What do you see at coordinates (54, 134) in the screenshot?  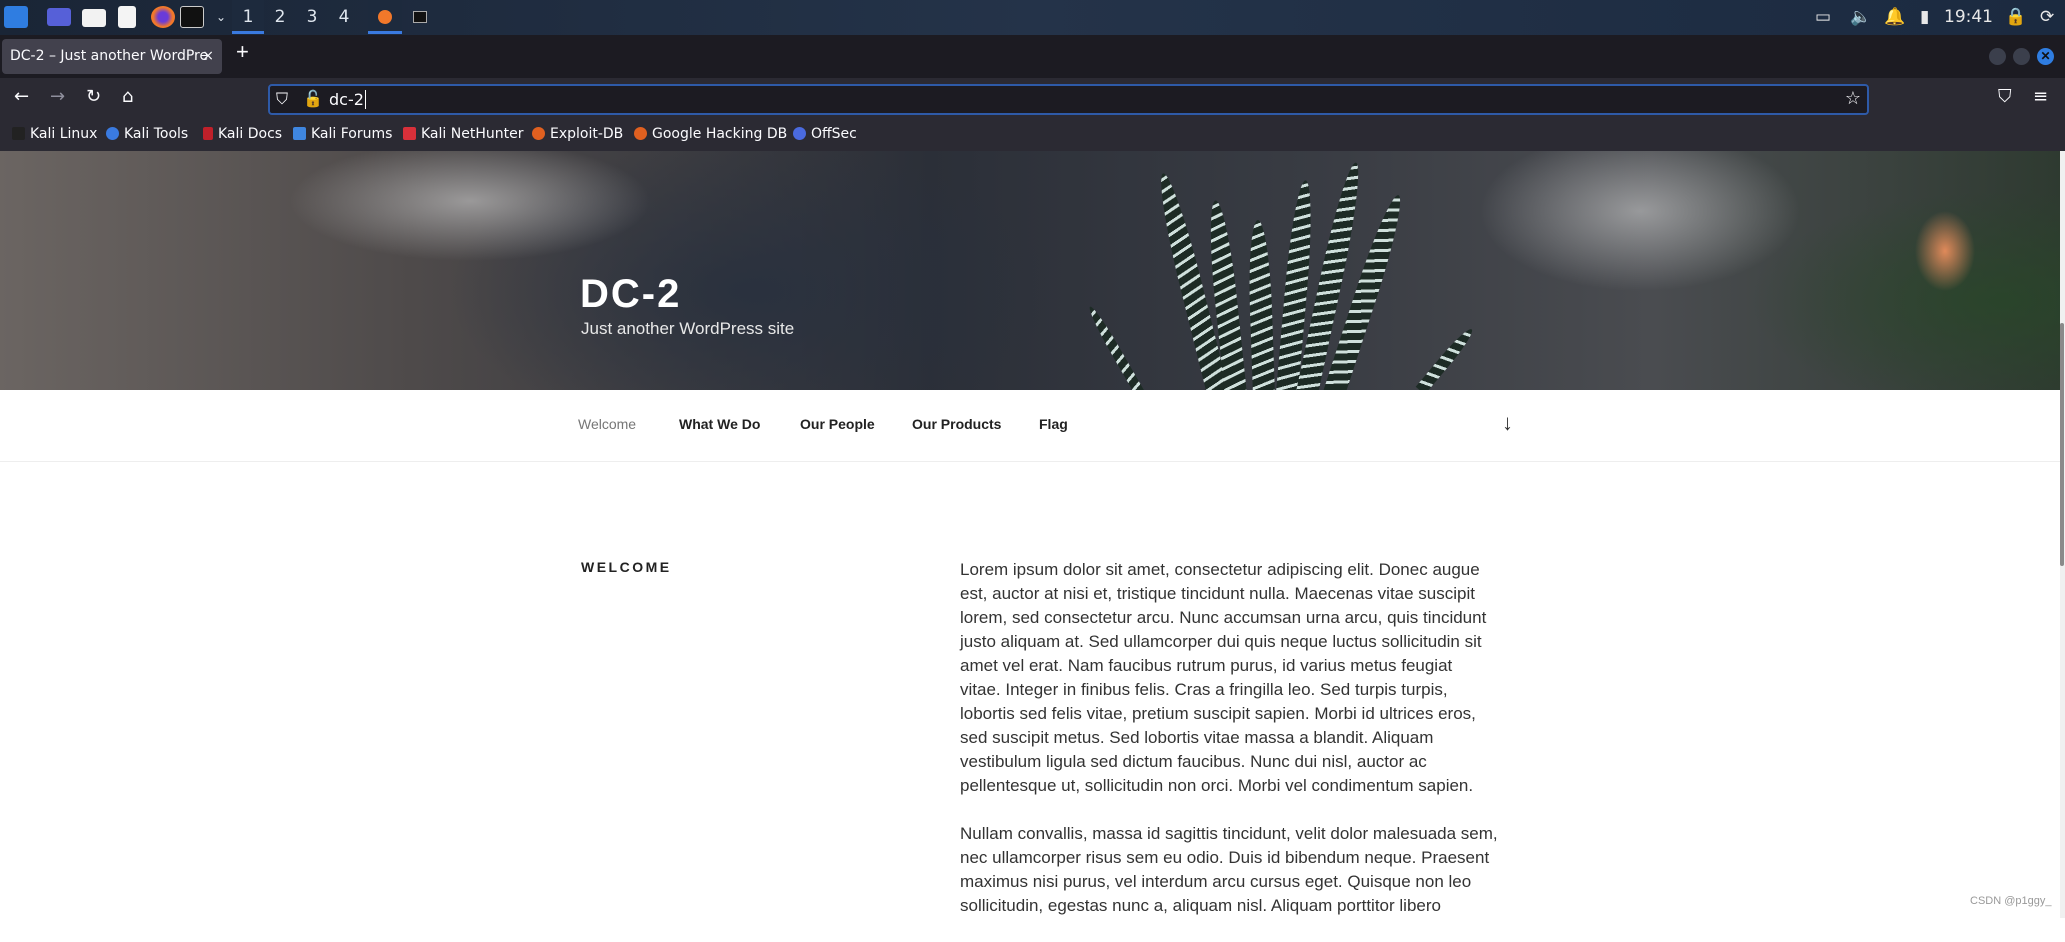 I see `bookmark-kali-linux: Kali Linux` at bounding box center [54, 134].